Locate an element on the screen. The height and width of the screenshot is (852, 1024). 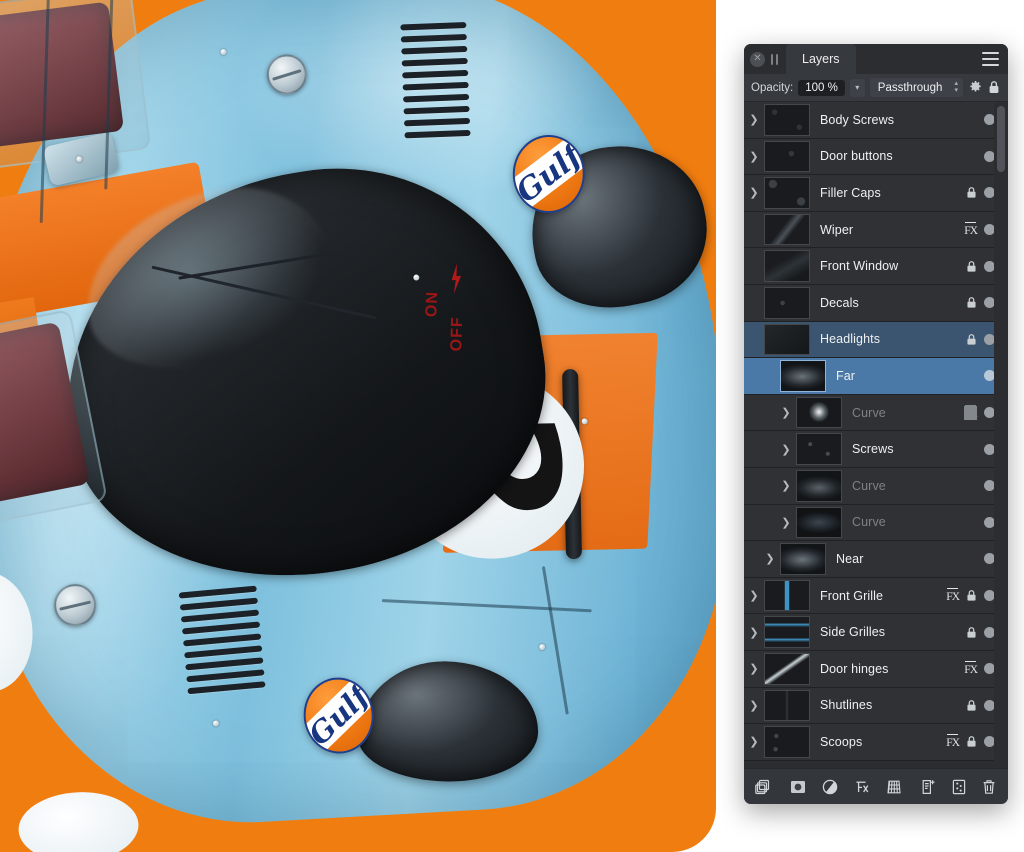
mask-dots-icon is located at coordinates (959, 787).